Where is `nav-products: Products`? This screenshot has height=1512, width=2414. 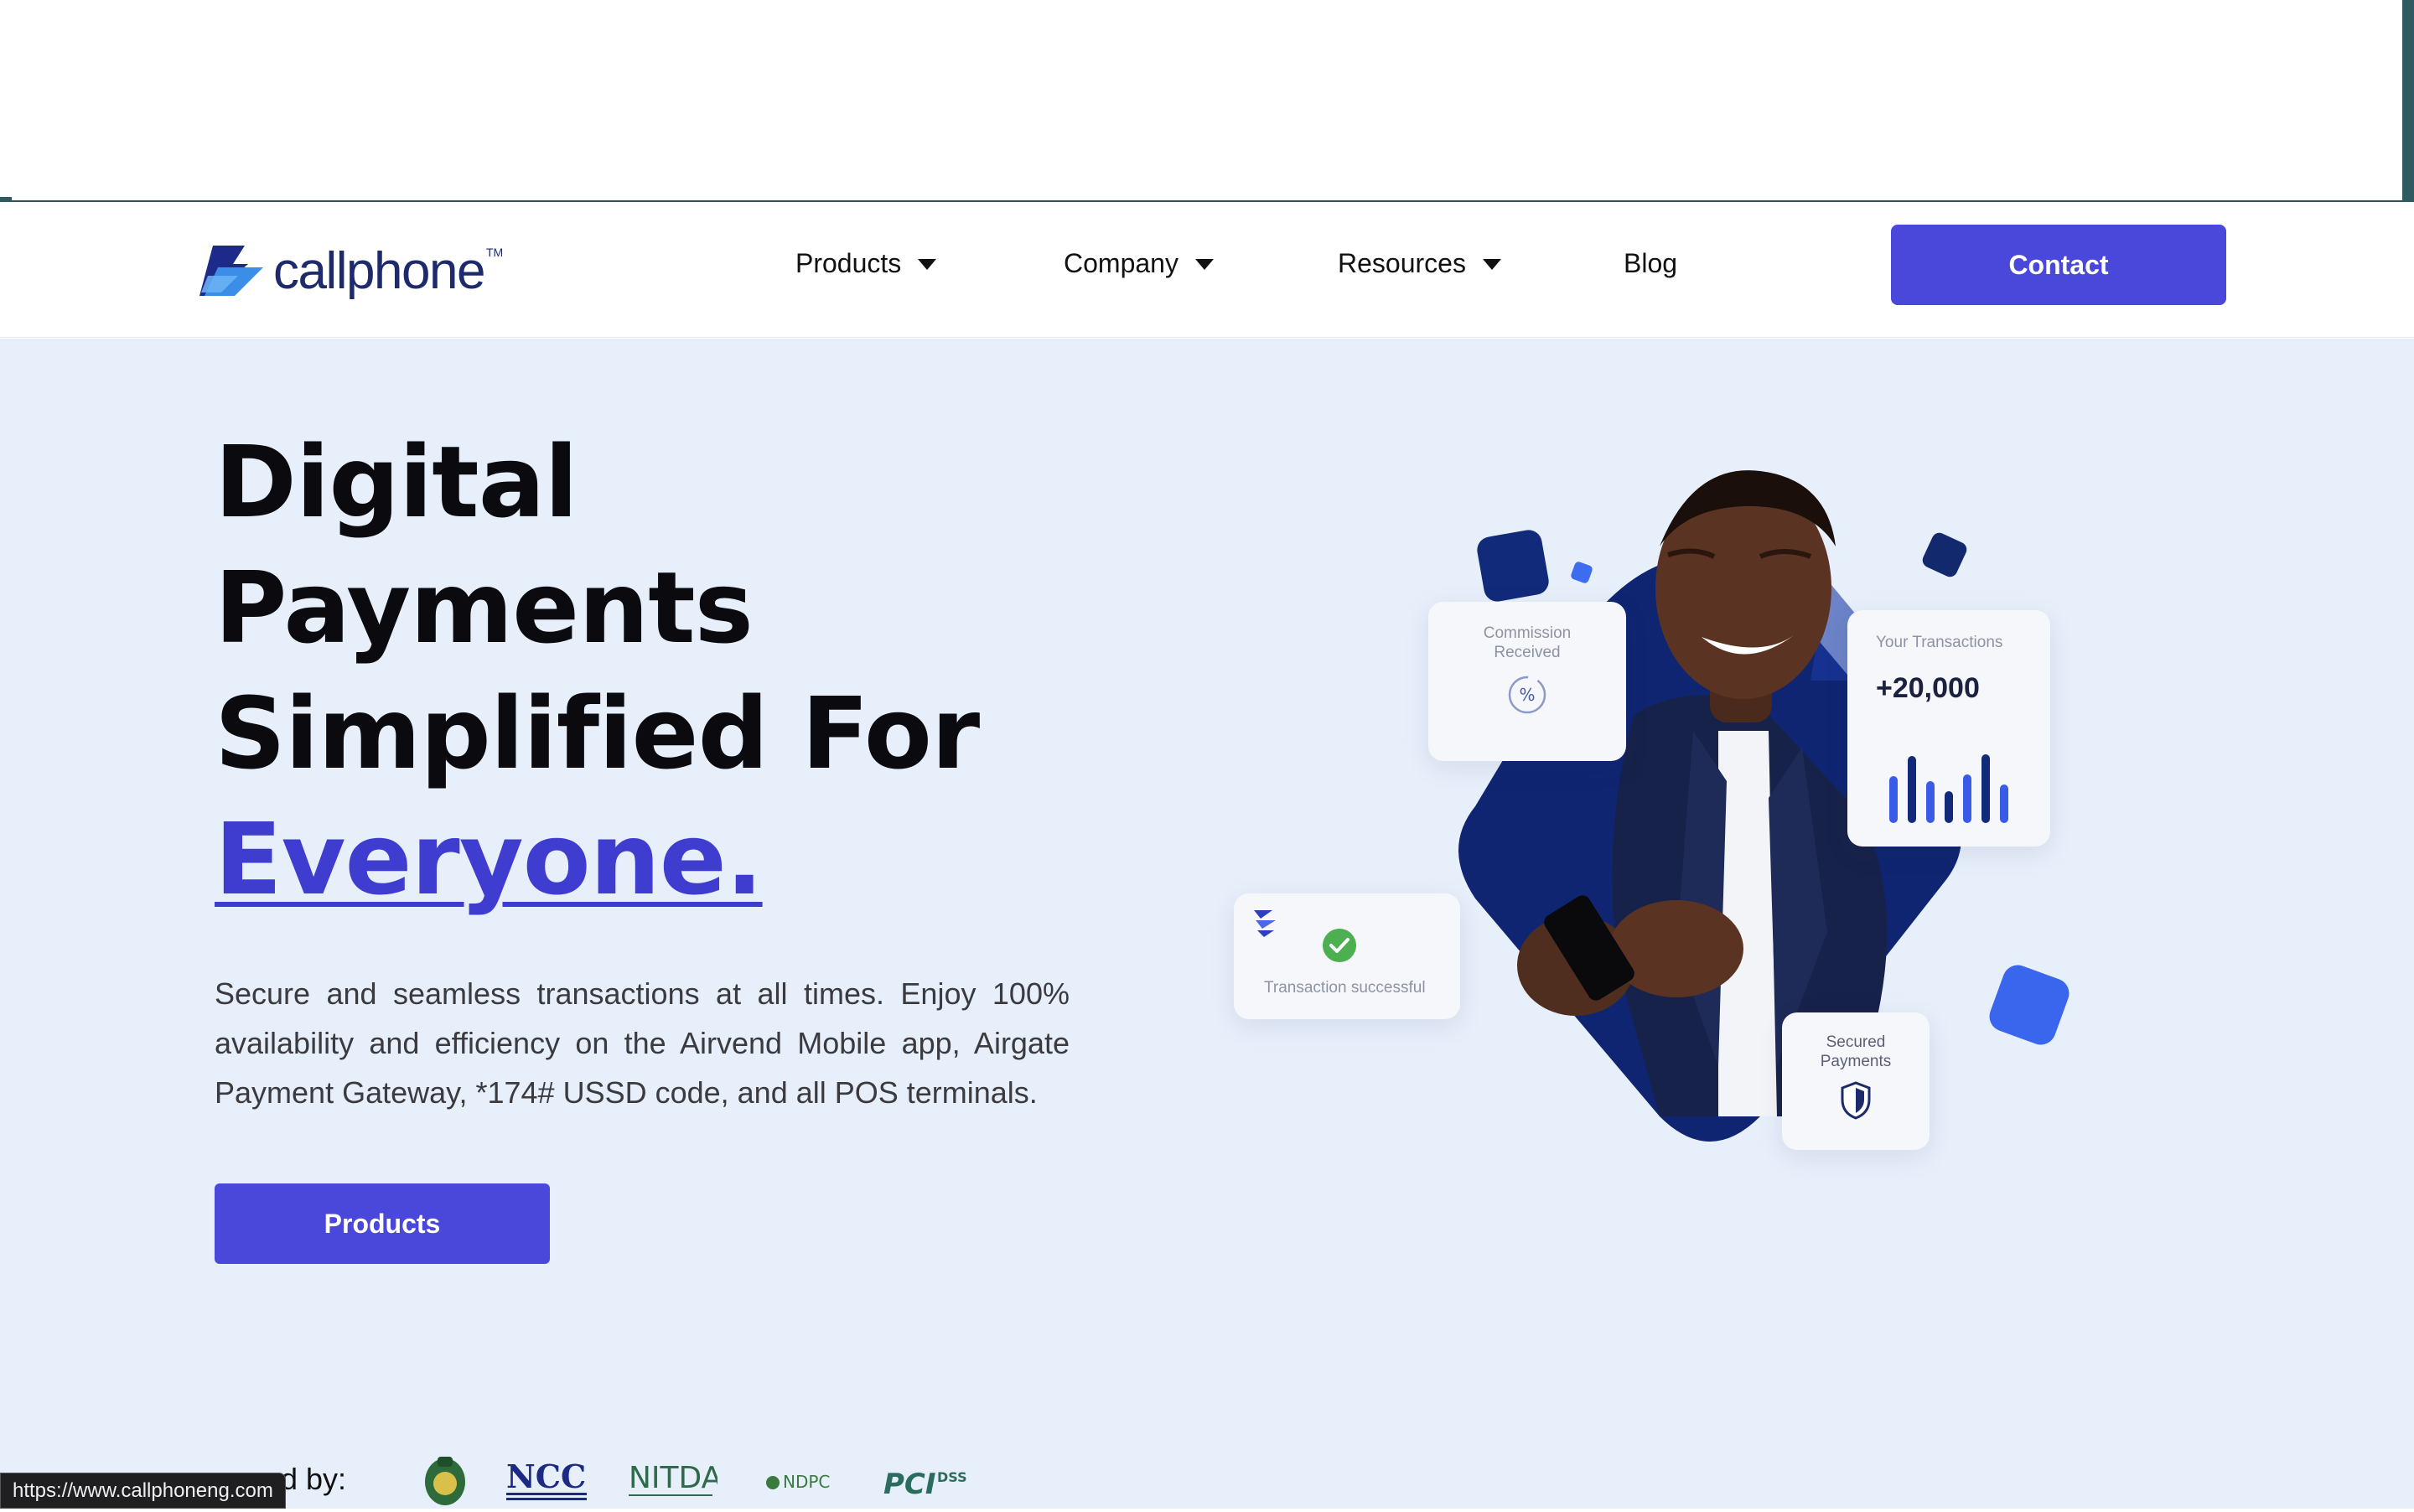
nav-products: Products is located at coordinates (866, 263).